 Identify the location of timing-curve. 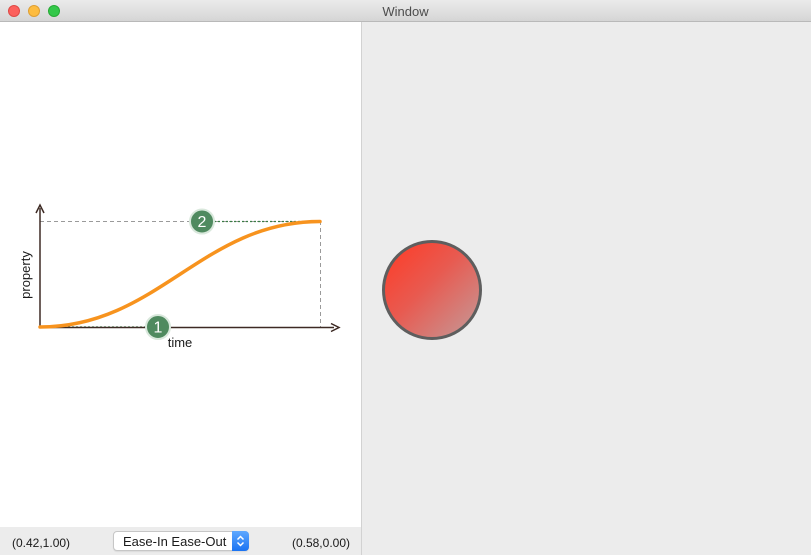
(180, 274).